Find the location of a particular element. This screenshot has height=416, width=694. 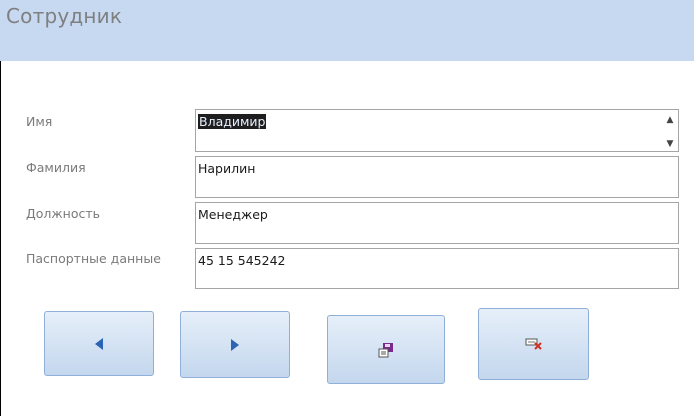

delete-record-icon is located at coordinates (533, 344).